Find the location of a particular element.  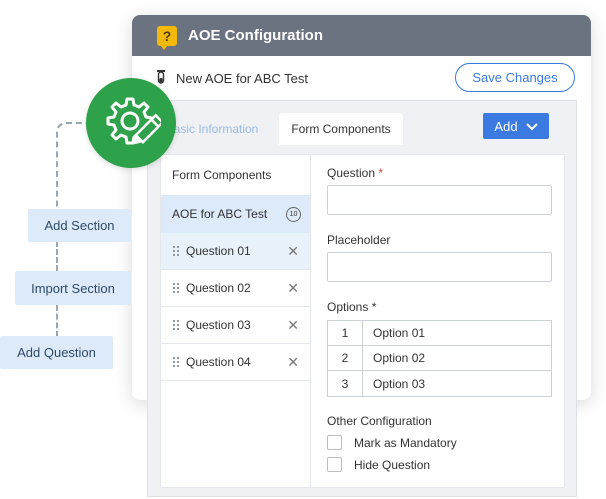

question-item: Question 02 ✕ is located at coordinates (235, 288).